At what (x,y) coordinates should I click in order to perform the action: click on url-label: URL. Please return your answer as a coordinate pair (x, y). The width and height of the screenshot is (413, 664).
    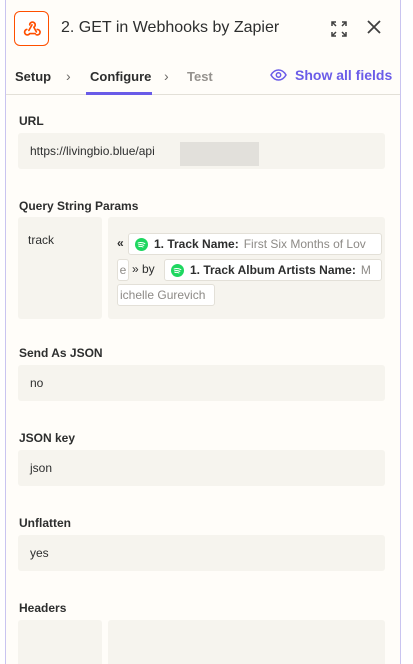
    Looking at the image, I should click on (31, 121).